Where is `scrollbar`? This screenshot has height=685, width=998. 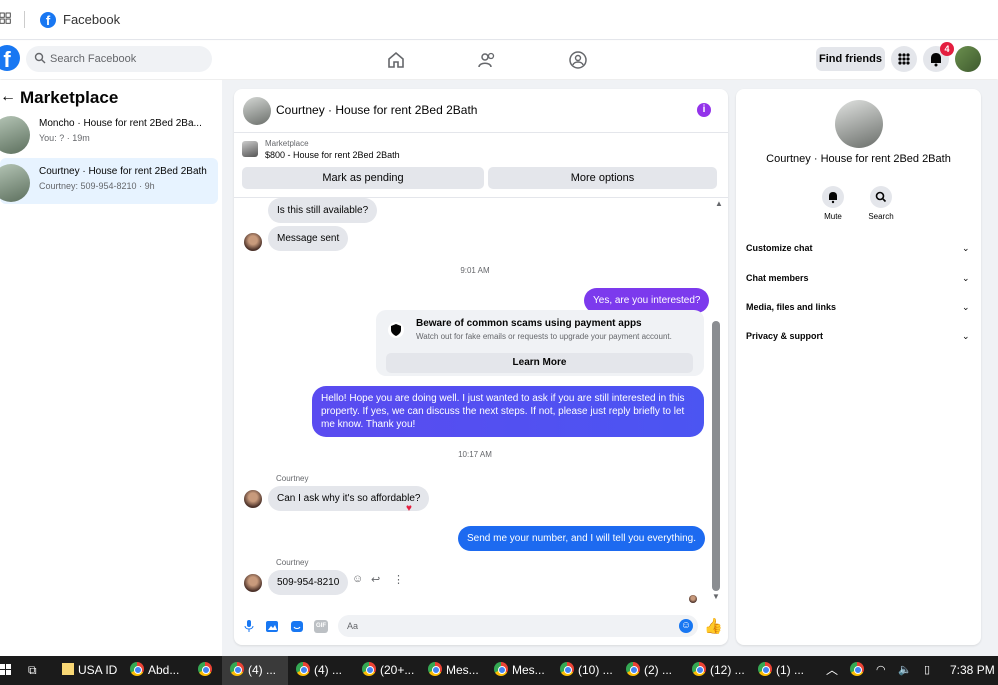 scrollbar is located at coordinates (716, 456).